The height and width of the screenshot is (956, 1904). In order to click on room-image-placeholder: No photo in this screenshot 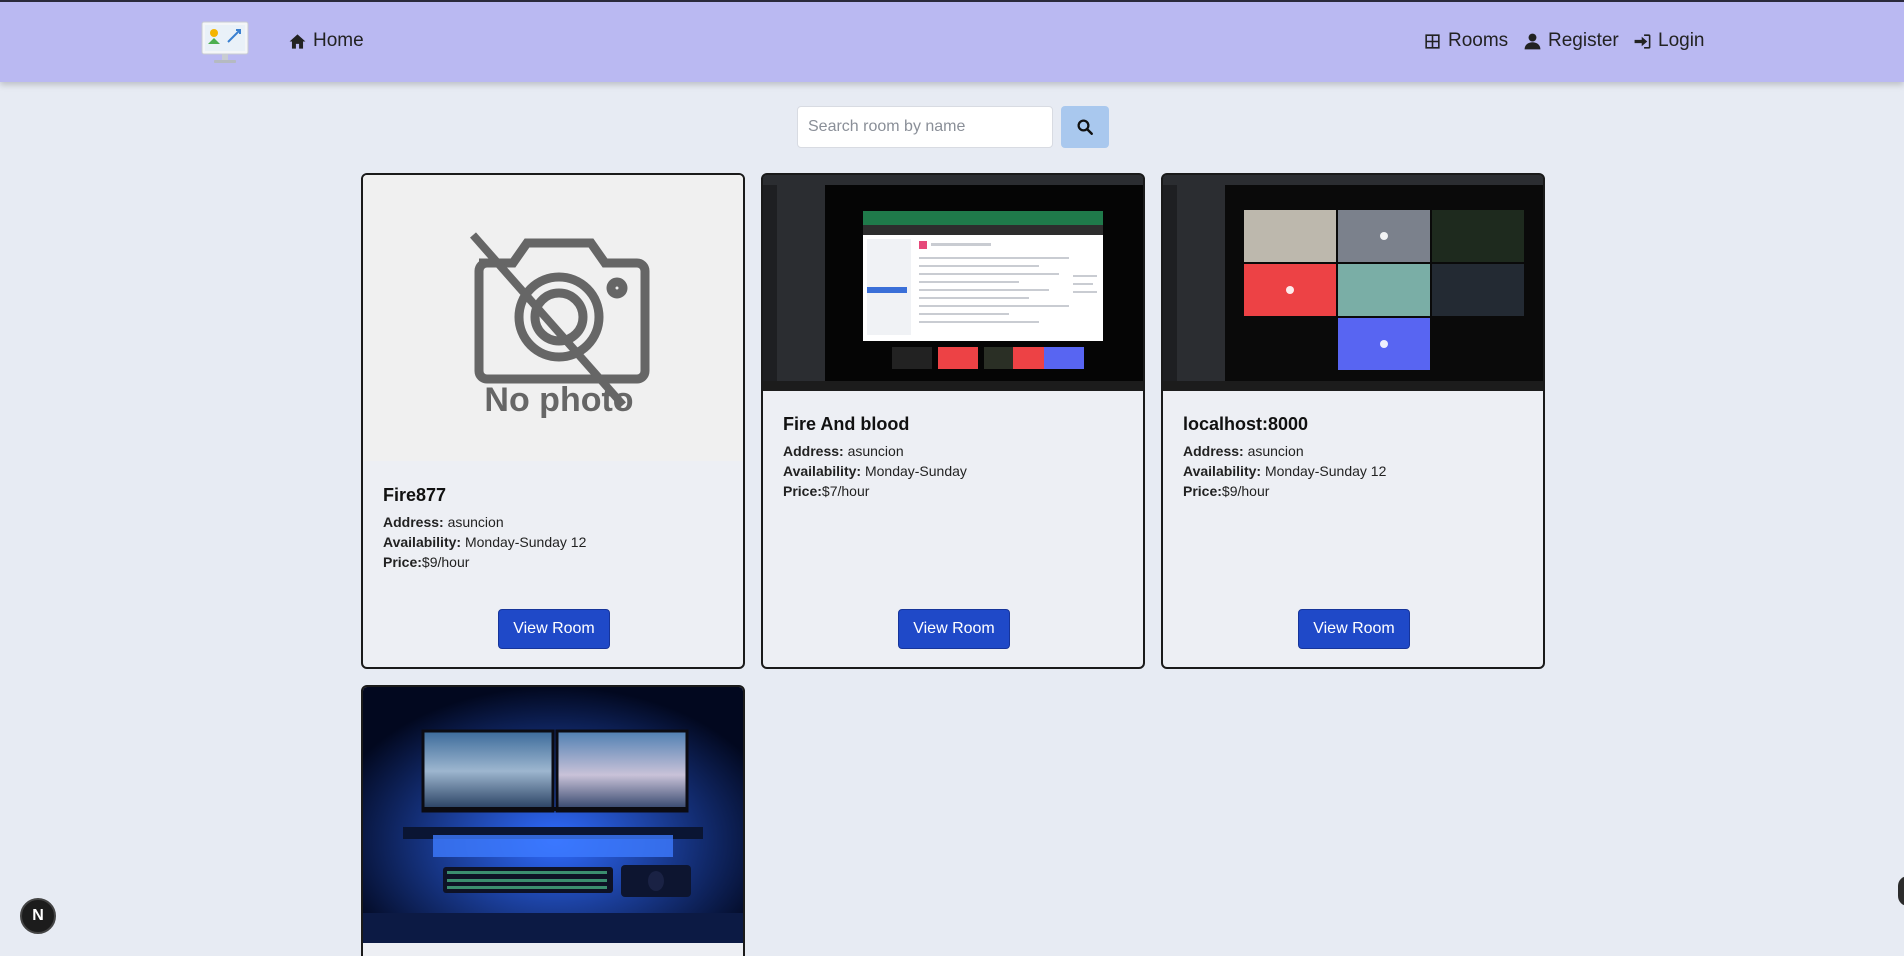, I will do `click(553, 318)`.